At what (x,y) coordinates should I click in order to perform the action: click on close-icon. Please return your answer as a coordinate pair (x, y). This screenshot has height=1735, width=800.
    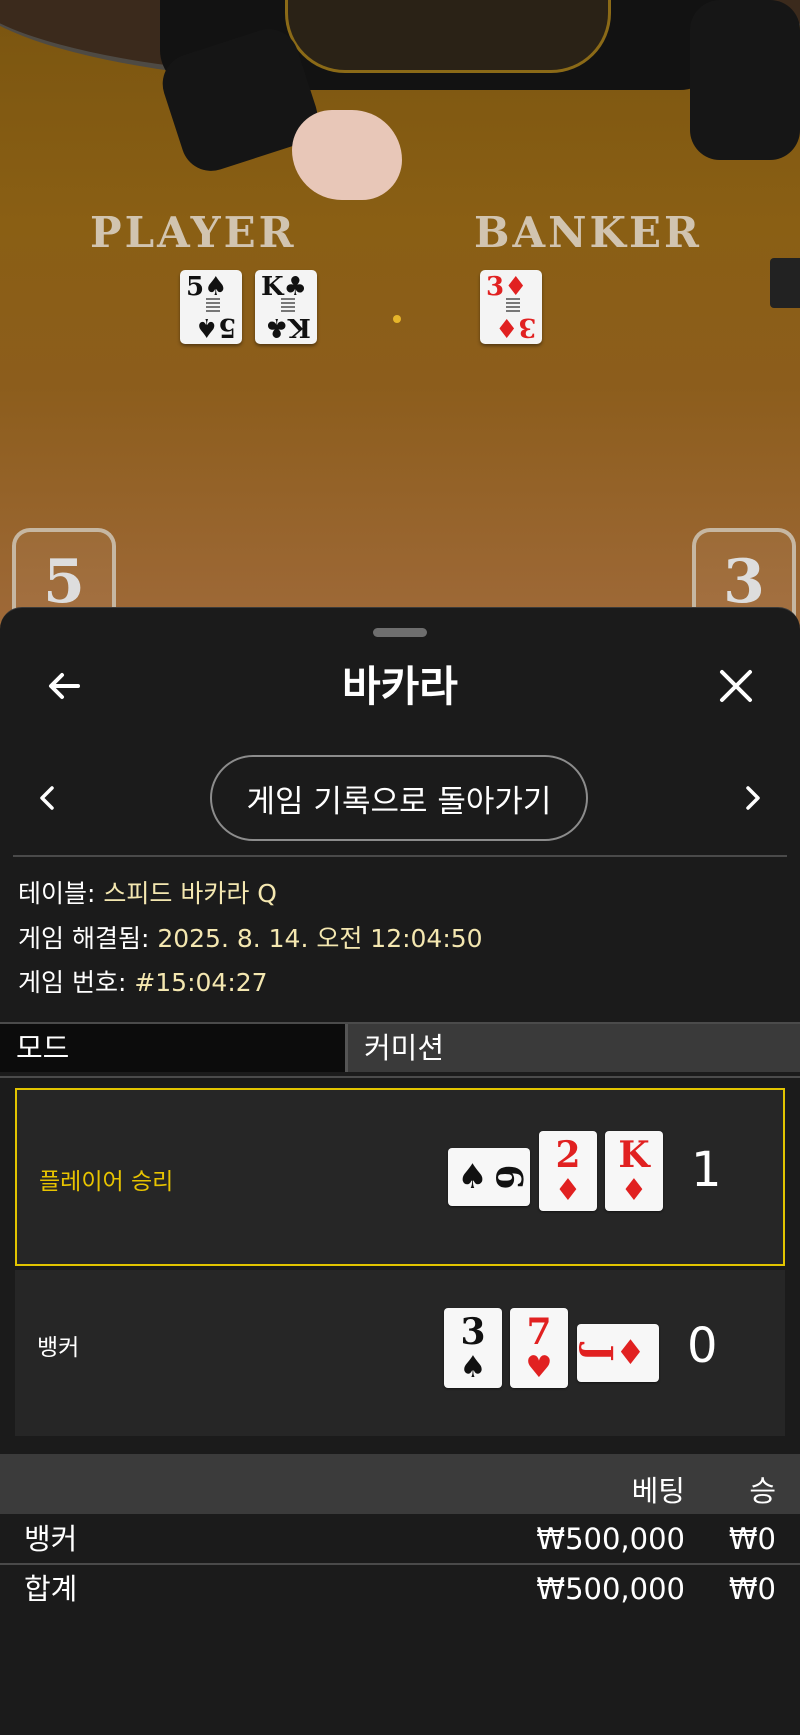
    Looking at the image, I should click on (736, 686).